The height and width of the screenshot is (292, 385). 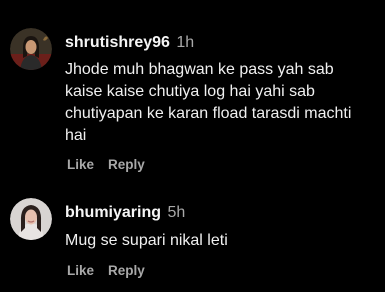 What do you see at coordinates (117, 42) in the screenshot?
I see `username: shrutishrey96` at bounding box center [117, 42].